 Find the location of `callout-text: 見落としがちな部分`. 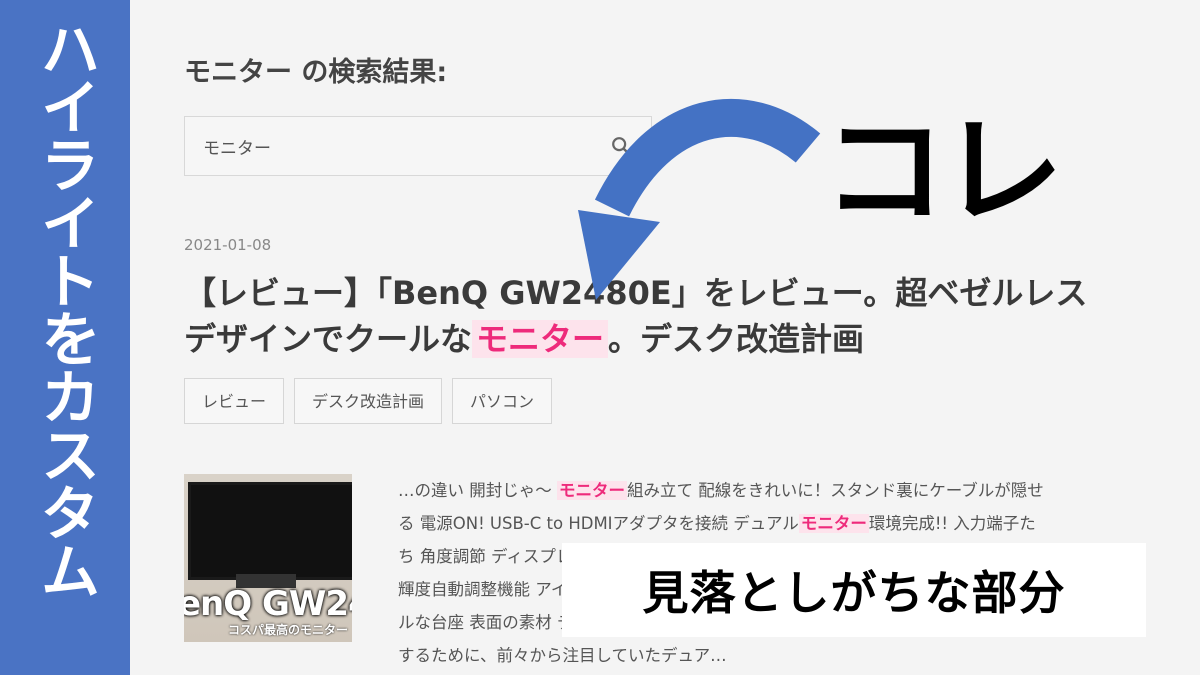

callout-text: 見落としがちな部分 is located at coordinates (854, 593).